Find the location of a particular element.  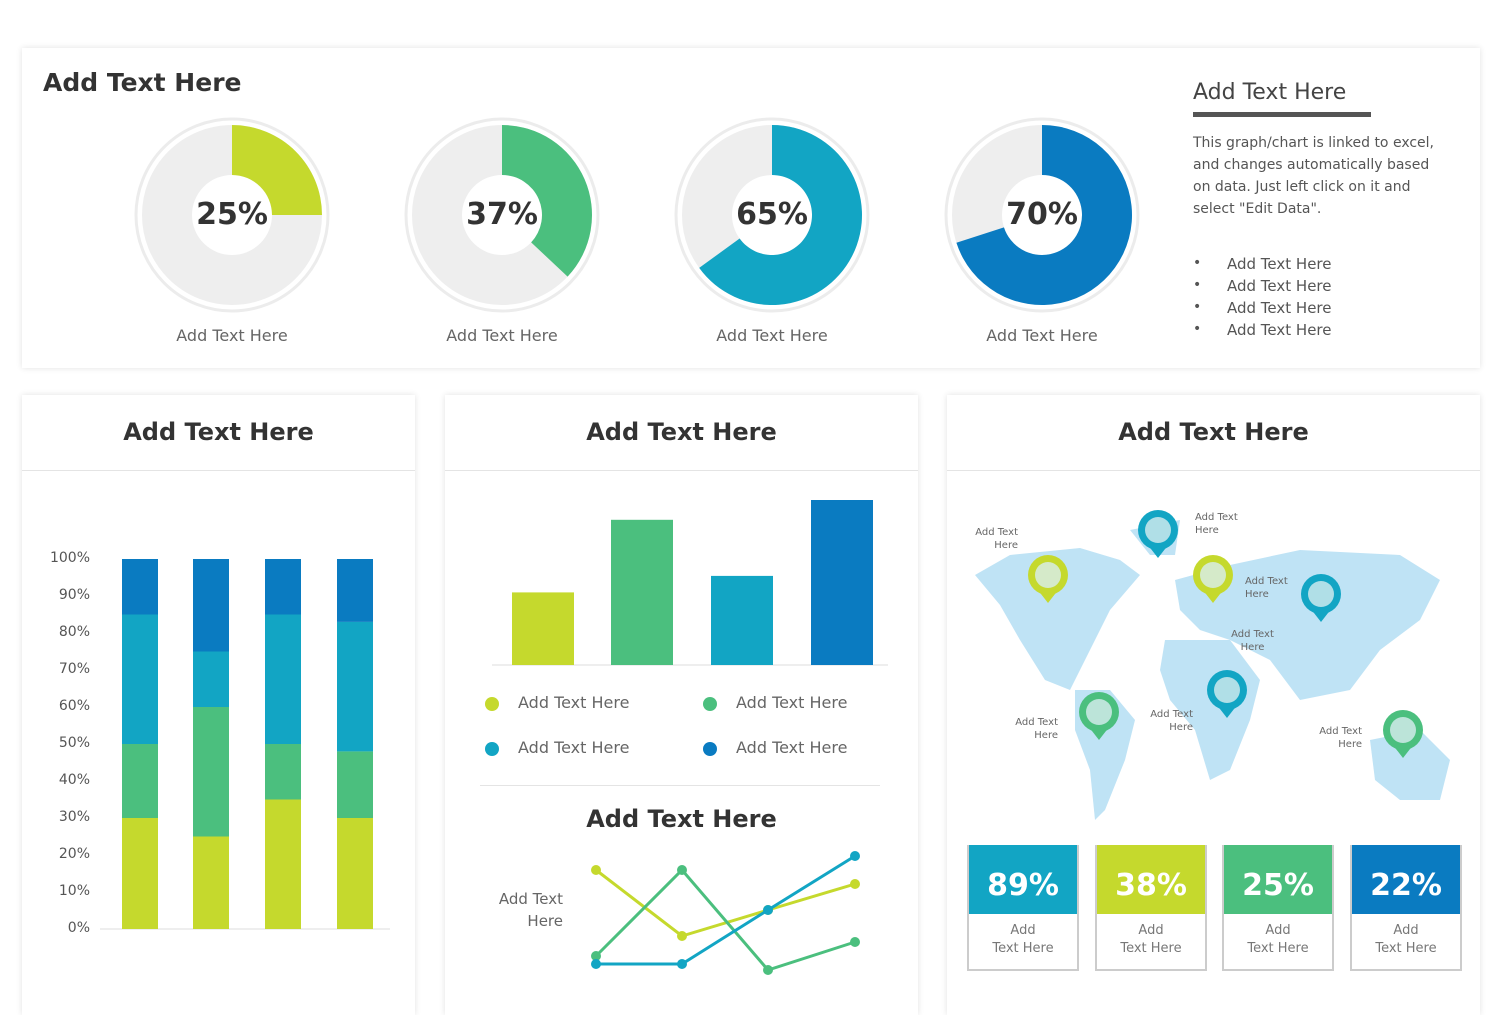

y-tick-label: 20% is located at coordinates (74, 854).